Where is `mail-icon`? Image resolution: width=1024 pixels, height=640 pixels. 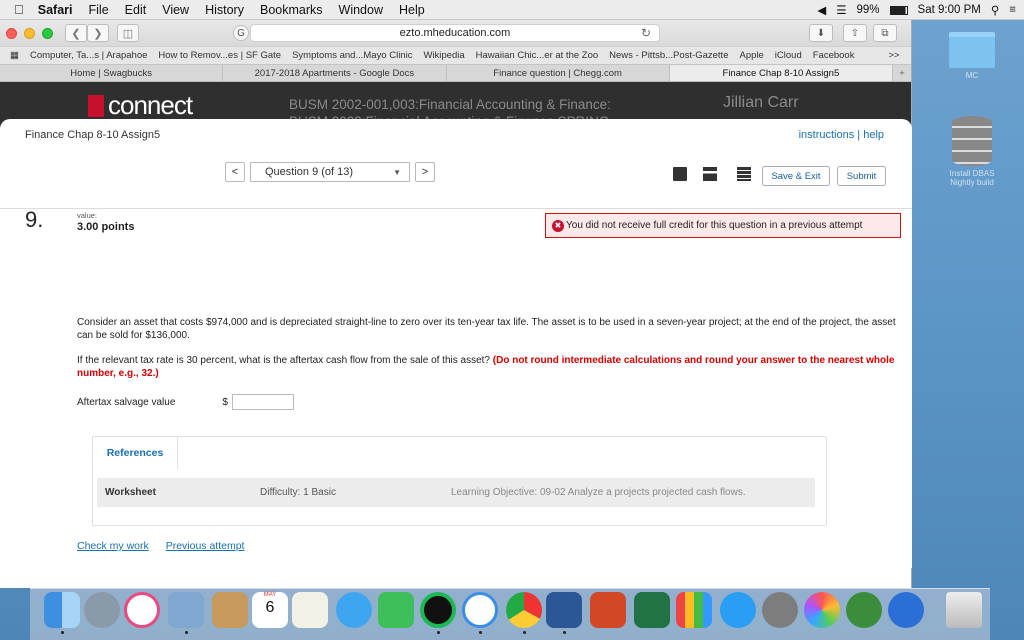 mail-icon is located at coordinates (186, 610).